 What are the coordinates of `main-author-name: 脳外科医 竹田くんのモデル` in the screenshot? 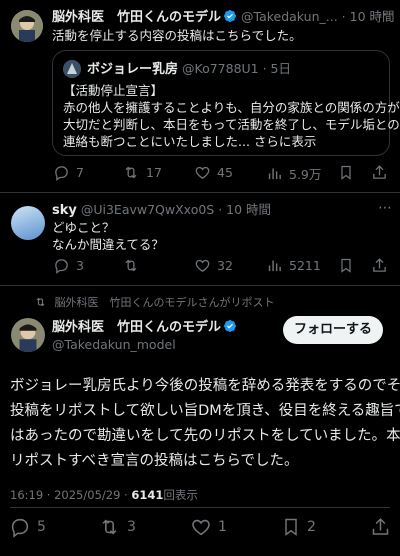 It's located at (136, 327).